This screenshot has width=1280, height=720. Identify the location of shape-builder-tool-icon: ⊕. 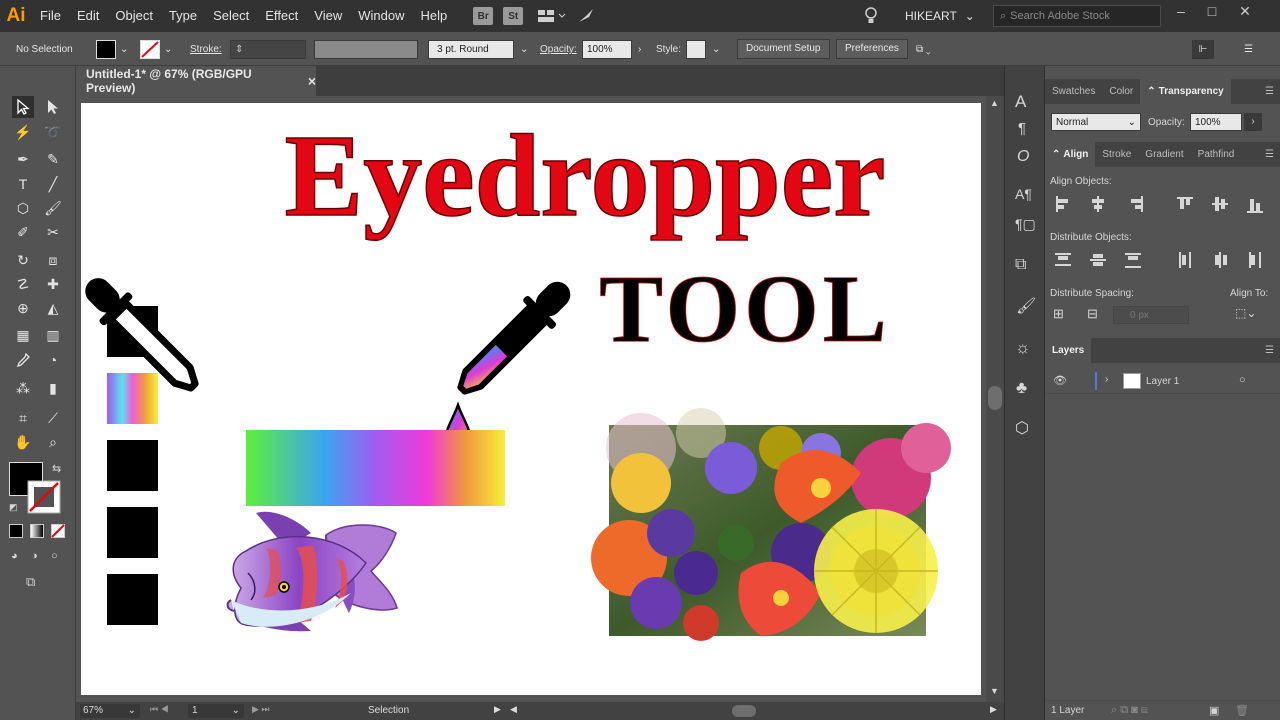
(23, 308).